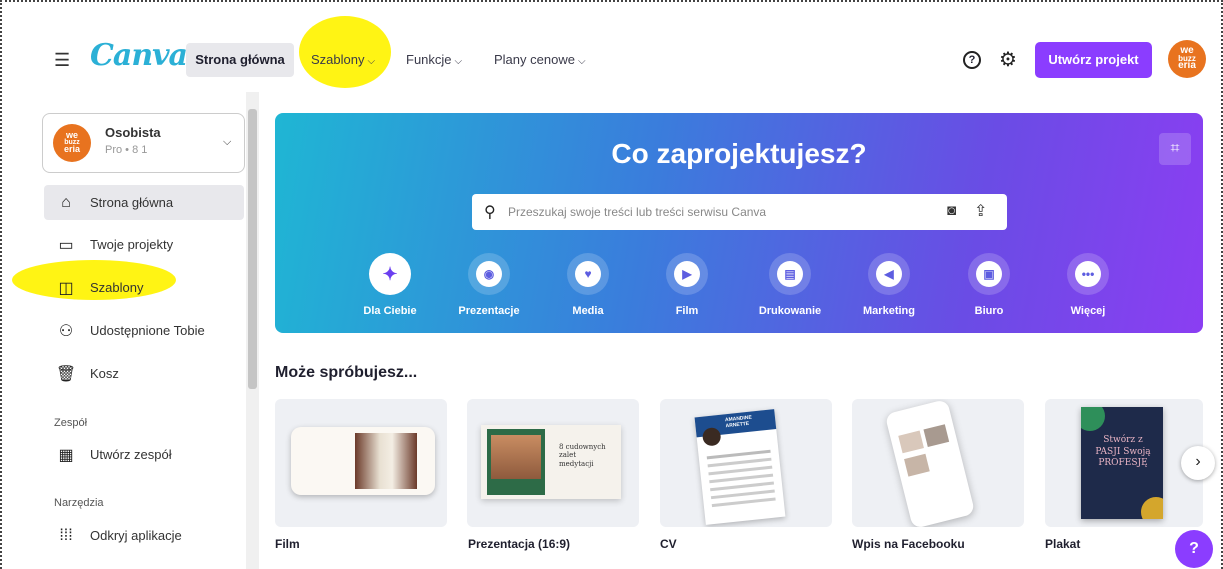 The image size is (1223, 569). I want to click on crop-icon: ⌗, so click(1175, 149).